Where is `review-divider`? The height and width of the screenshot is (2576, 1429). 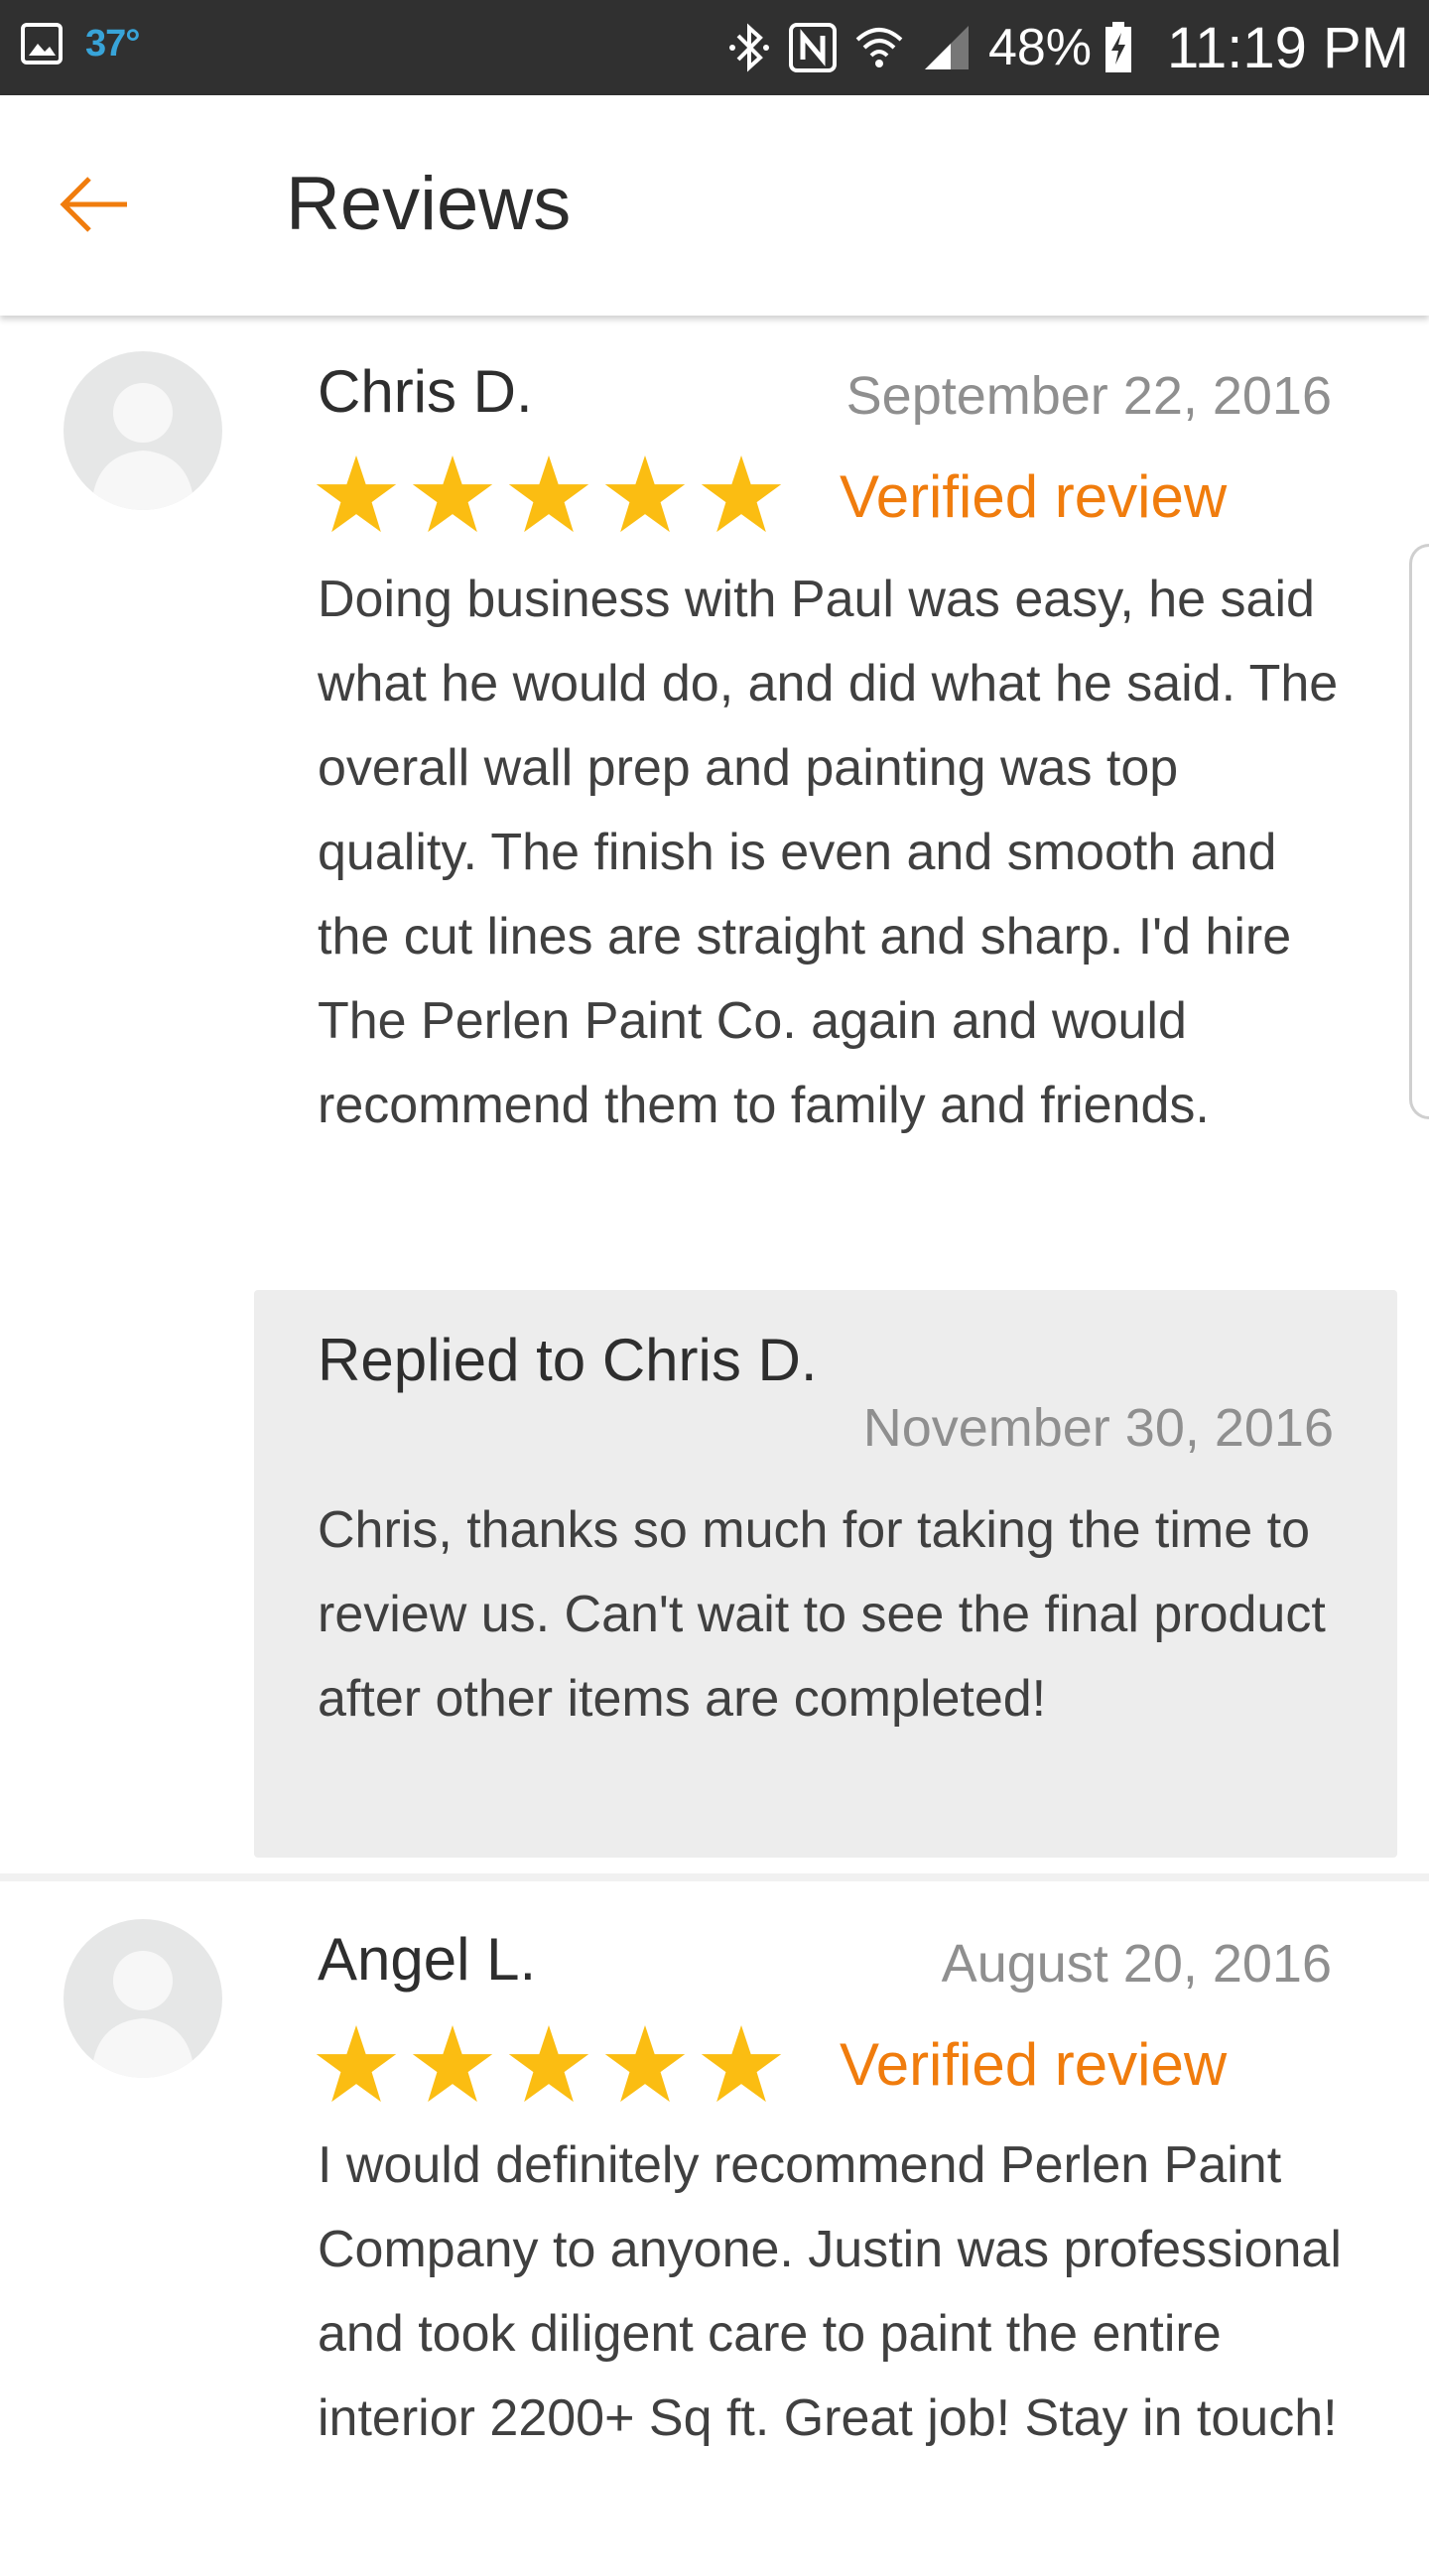
review-divider is located at coordinates (714, 1877).